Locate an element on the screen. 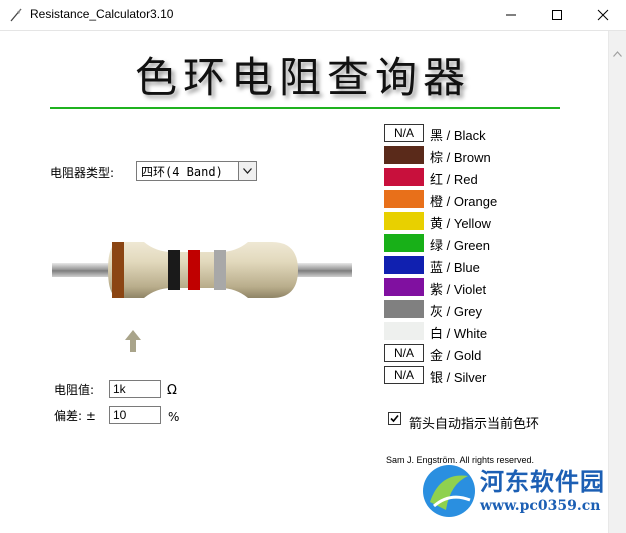  color-row-yellow: 黄 / Yellow is located at coordinates (484, 221).